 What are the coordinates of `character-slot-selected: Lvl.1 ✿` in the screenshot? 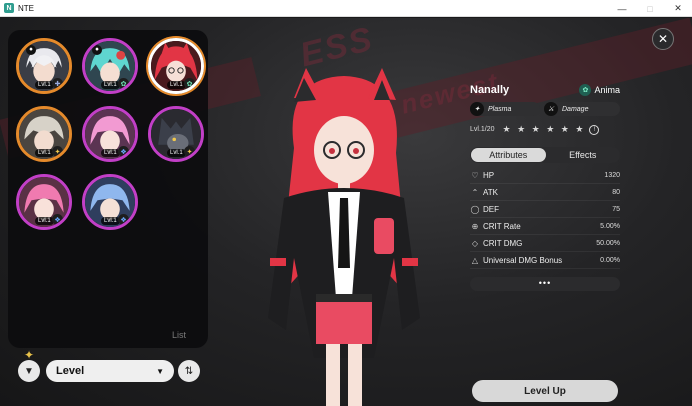 It's located at (176, 66).